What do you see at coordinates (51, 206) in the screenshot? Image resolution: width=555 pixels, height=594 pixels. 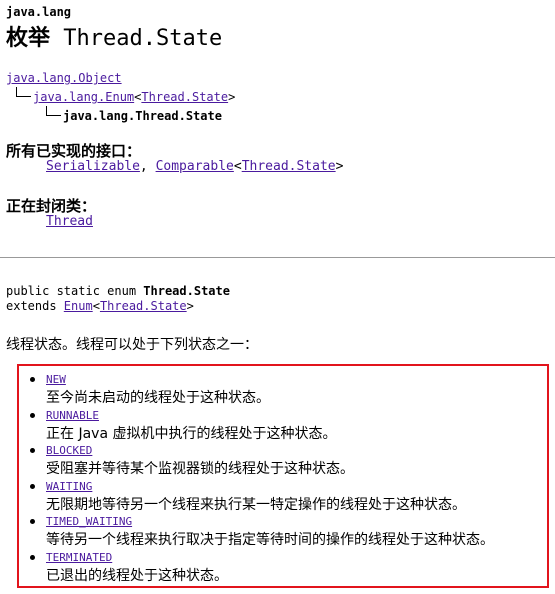 I see `enclosing-class-heading: 正在封闭类：` at bounding box center [51, 206].